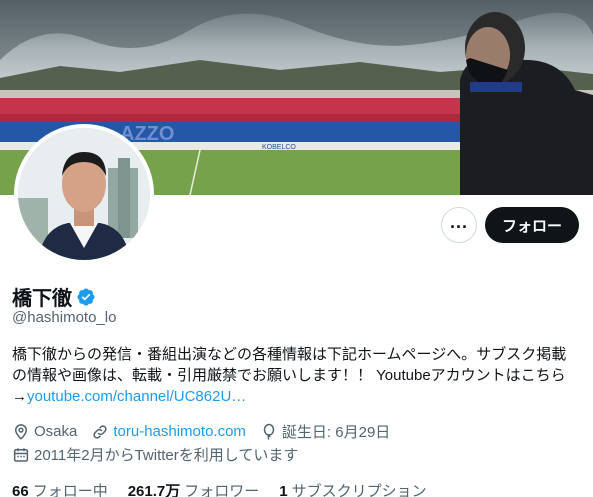  Describe the element at coordinates (154, 490) in the screenshot. I see `followers-count: 261.7万` at that location.